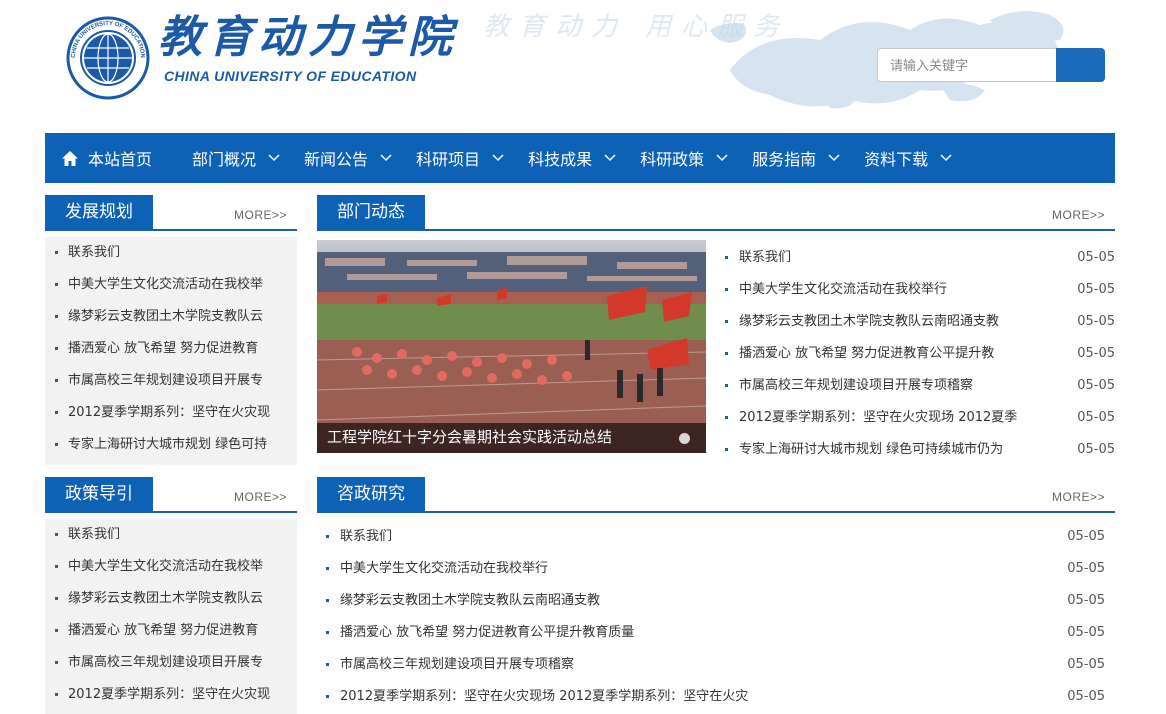  I want to click on news-item: 专家上海研讨大城市规划 绿色可持续城市仍为 05-05, so click(920, 450).